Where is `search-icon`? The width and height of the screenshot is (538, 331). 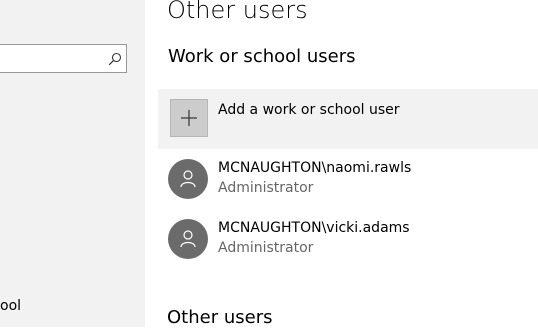
search-icon is located at coordinates (116, 59).